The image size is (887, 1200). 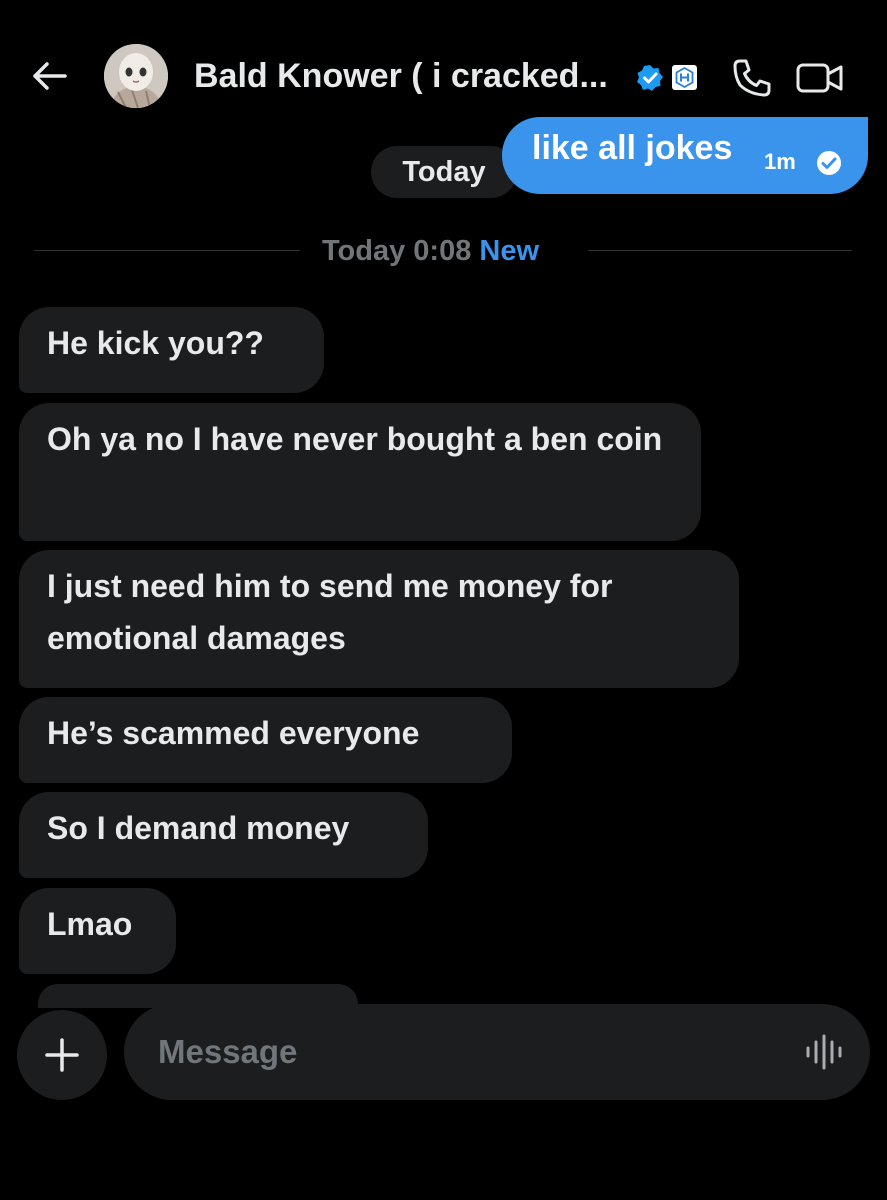 I want to click on divider-line-right, so click(x=720, y=250).